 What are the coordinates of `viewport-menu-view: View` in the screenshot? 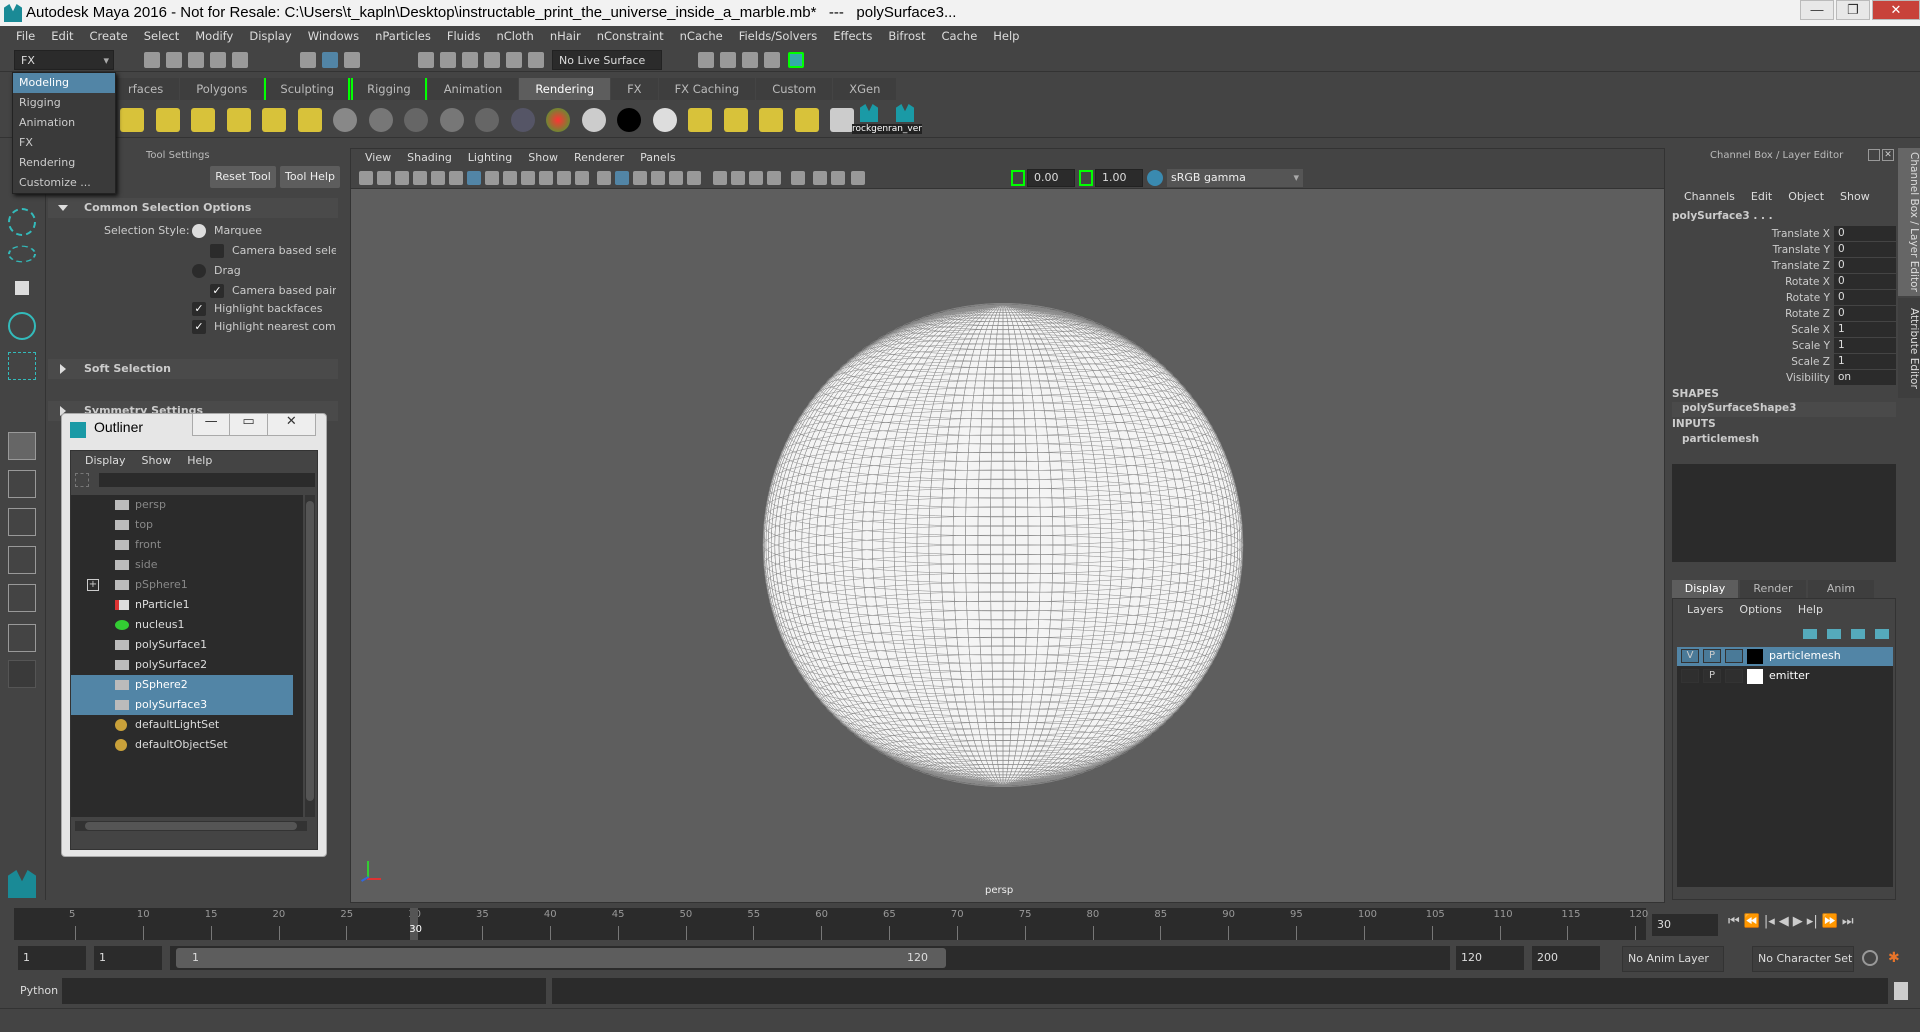 It's located at (378, 158).